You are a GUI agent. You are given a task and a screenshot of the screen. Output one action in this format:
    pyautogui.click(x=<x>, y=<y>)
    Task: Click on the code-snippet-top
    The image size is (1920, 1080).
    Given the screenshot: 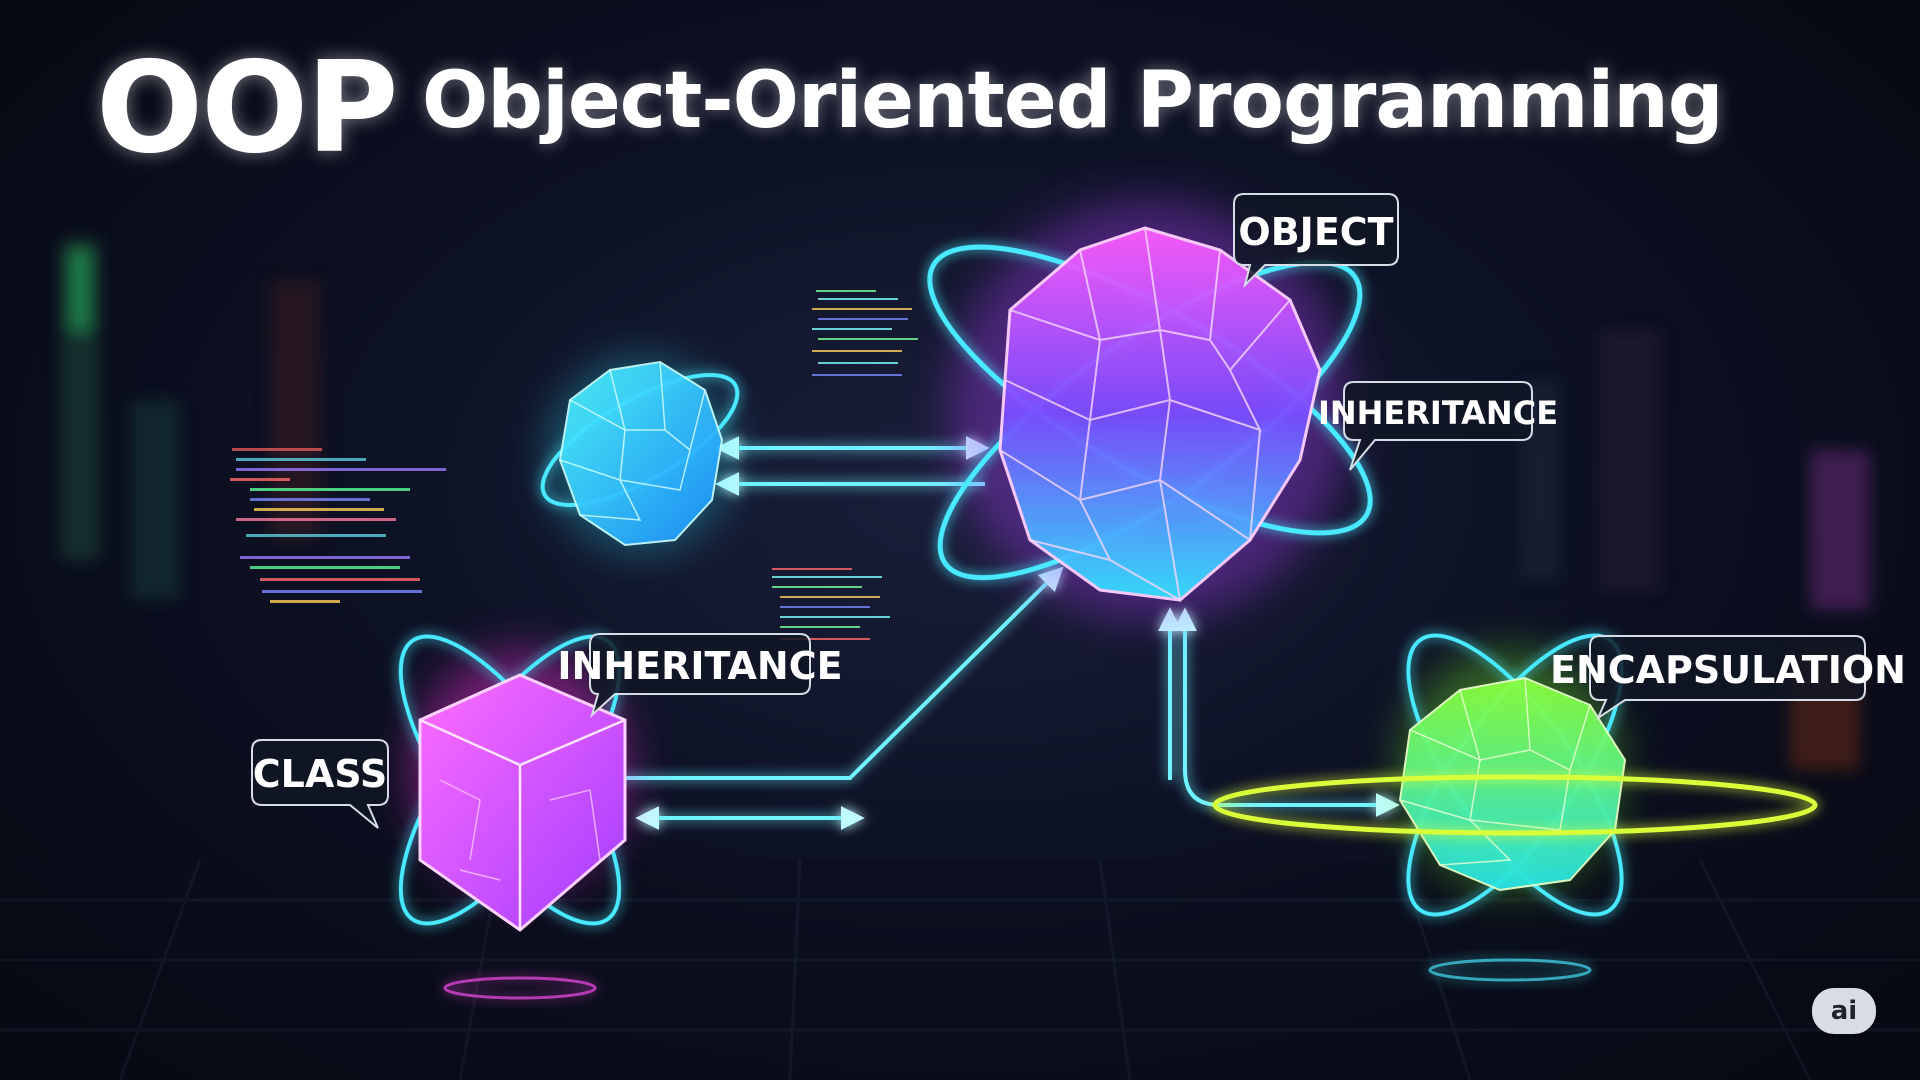 What is the action you would take?
    pyautogui.click(x=865, y=333)
    